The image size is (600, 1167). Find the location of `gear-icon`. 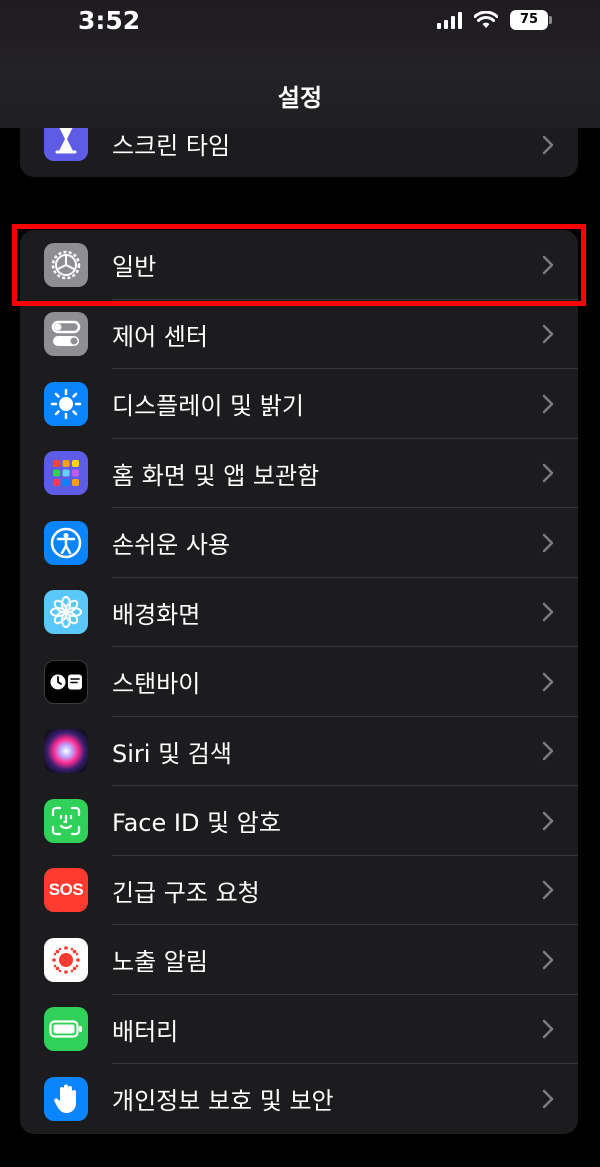

gear-icon is located at coordinates (66, 264).